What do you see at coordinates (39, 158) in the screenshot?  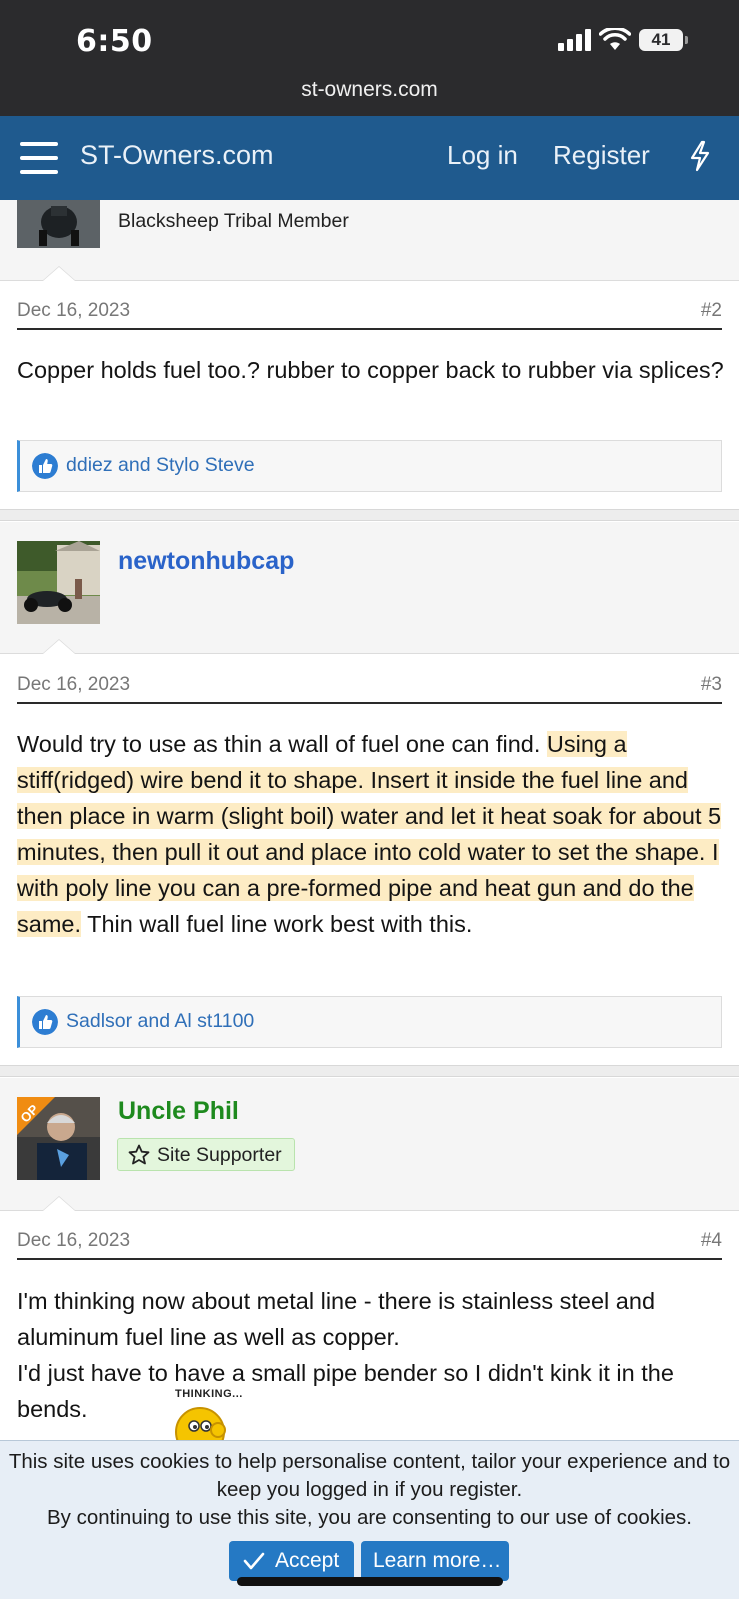 I see `menu-icon` at bounding box center [39, 158].